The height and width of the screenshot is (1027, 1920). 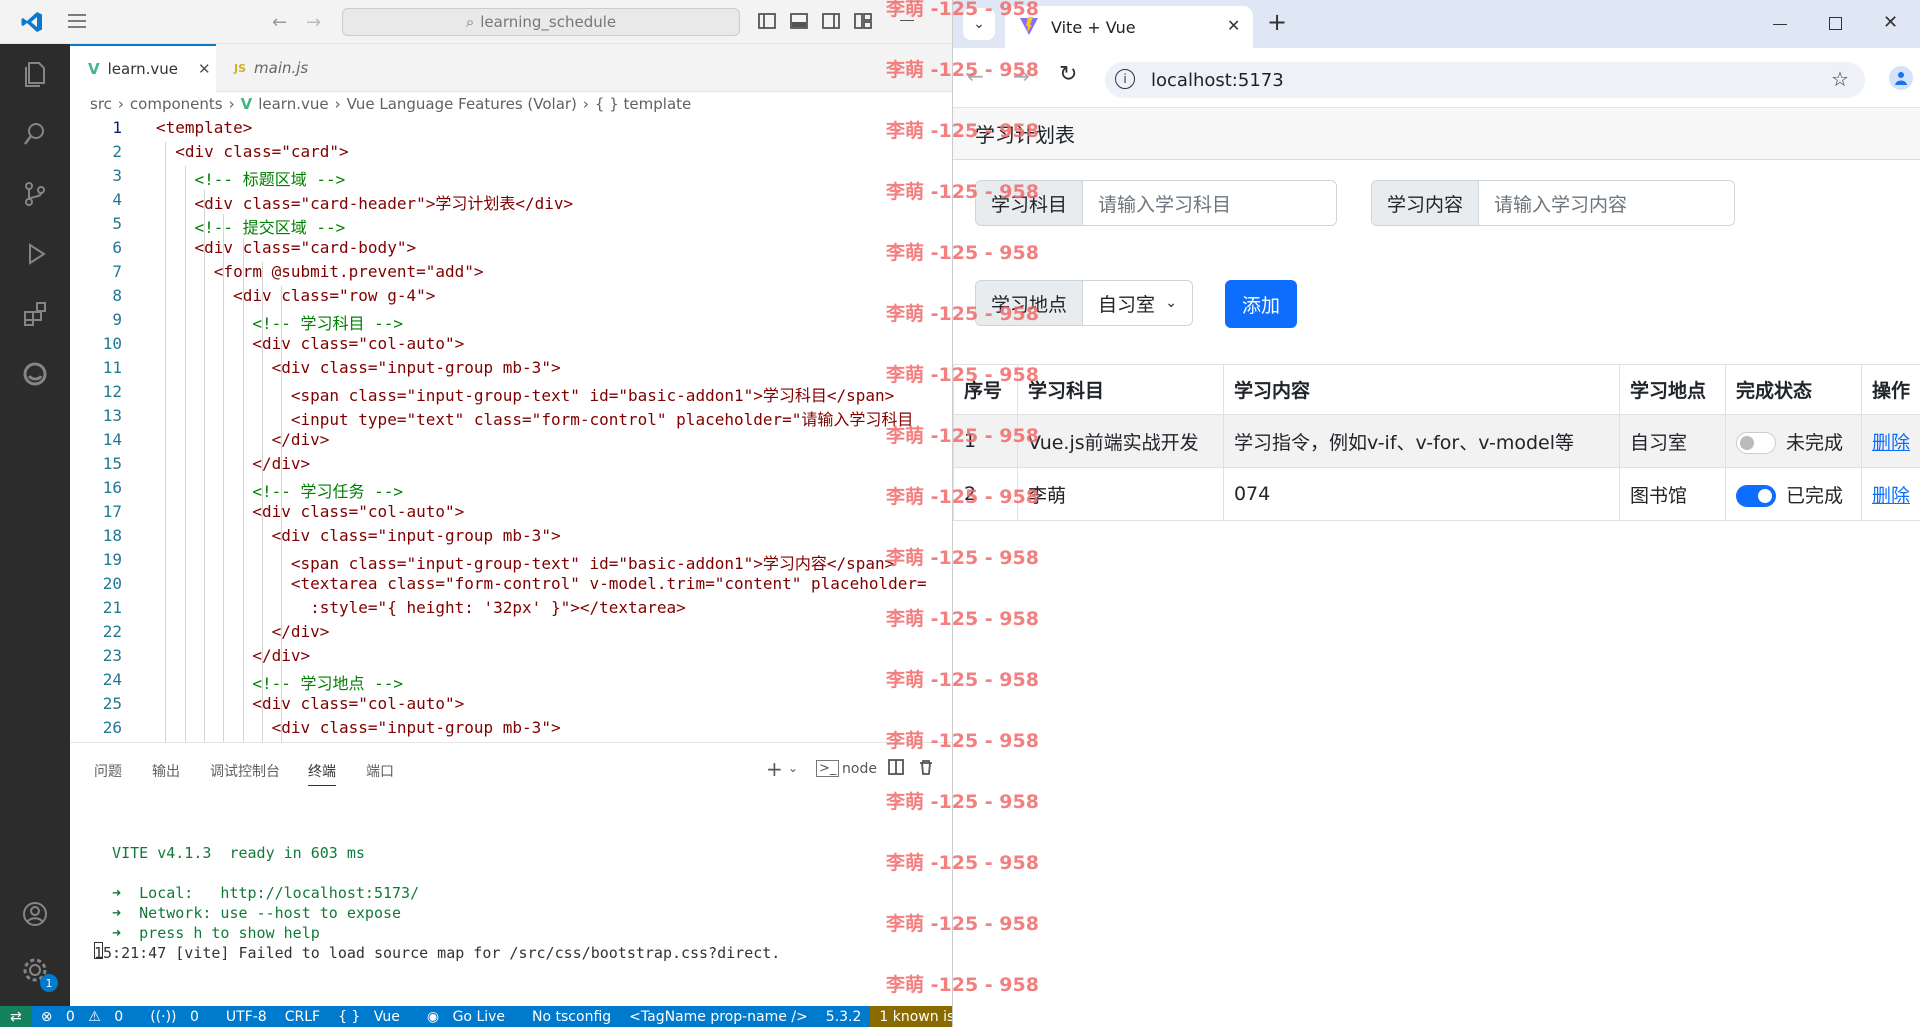 I want to click on search-icon, so click(x=35, y=134).